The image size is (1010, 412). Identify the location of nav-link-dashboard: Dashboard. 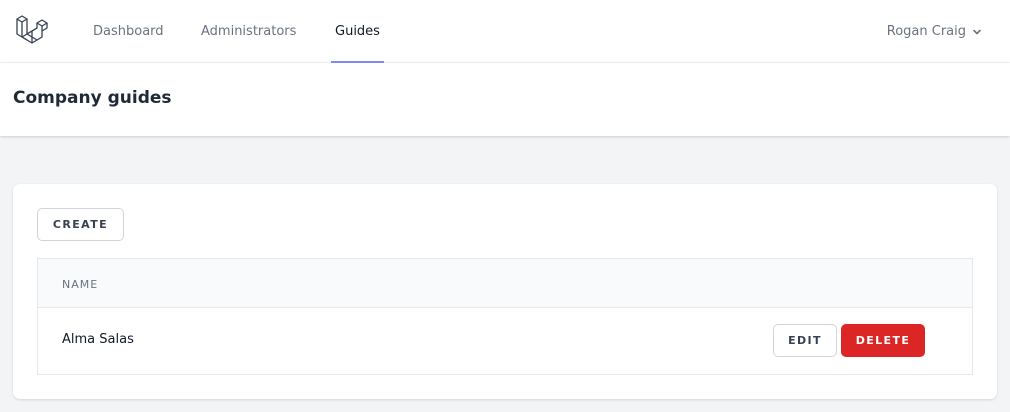
(128, 31).